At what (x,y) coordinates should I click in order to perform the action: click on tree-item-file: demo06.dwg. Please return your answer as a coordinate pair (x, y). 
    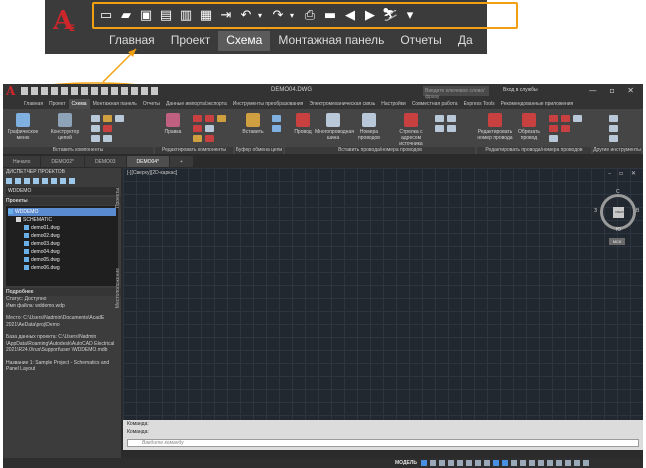
    Looking at the image, I should click on (62, 268).